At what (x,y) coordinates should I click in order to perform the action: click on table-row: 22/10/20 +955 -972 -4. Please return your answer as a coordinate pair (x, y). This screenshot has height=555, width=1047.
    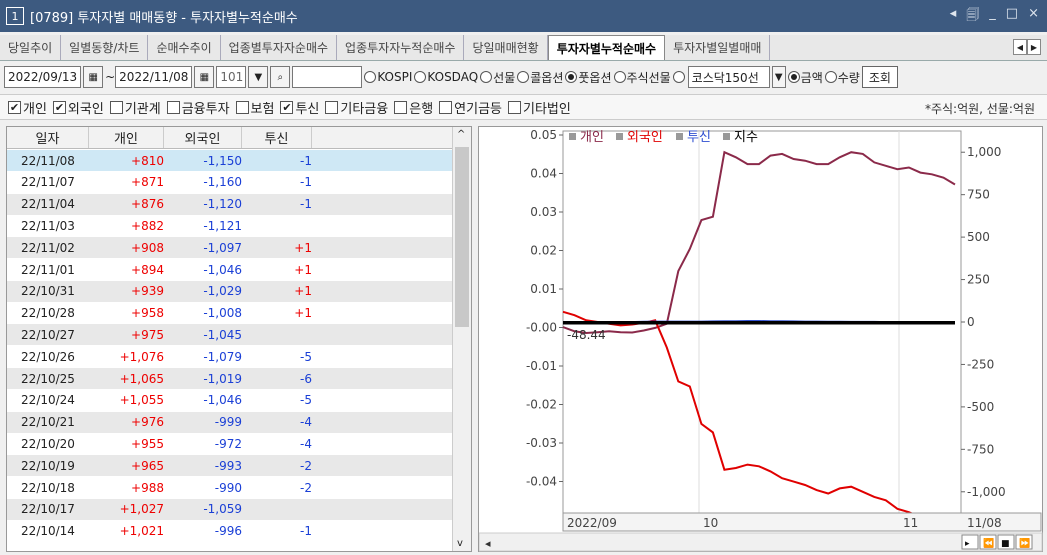
    Looking at the image, I should click on (230, 444).